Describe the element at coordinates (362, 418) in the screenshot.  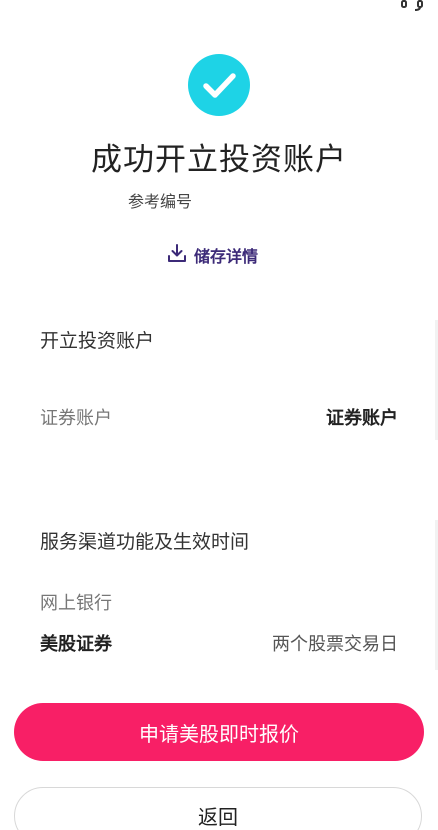
I see `securities-account-value: 证券账户` at that location.